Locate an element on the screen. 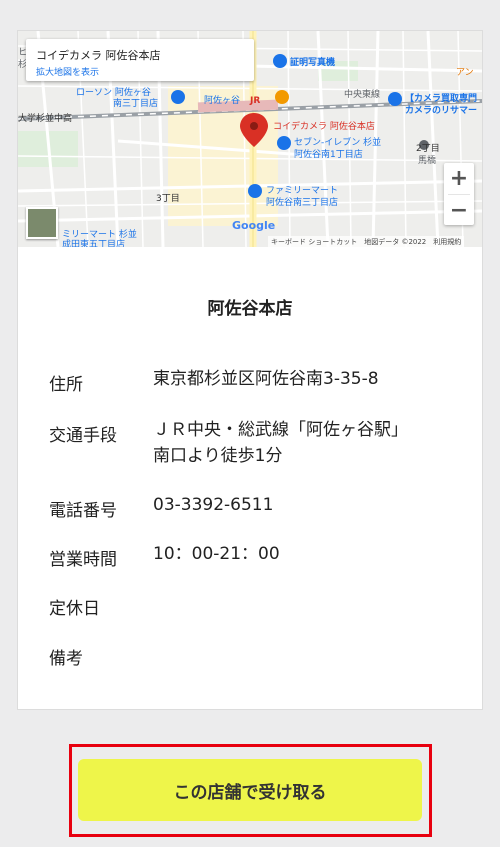  map-label-fm-bottom1: ミリーマート 杉並 is located at coordinates (99, 234).